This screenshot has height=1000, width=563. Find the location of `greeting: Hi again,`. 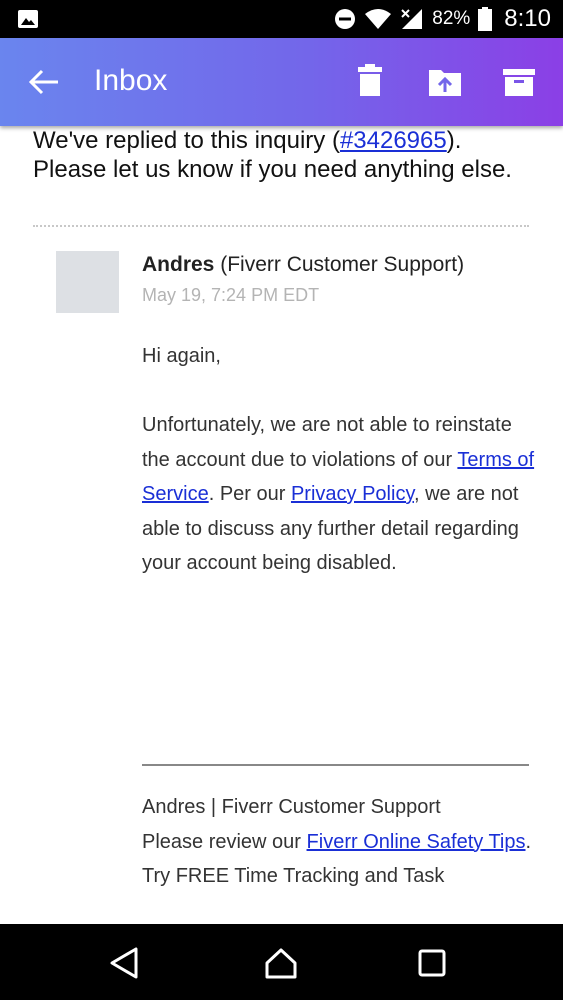

greeting: Hi again, is located at coordinates (181, 356).